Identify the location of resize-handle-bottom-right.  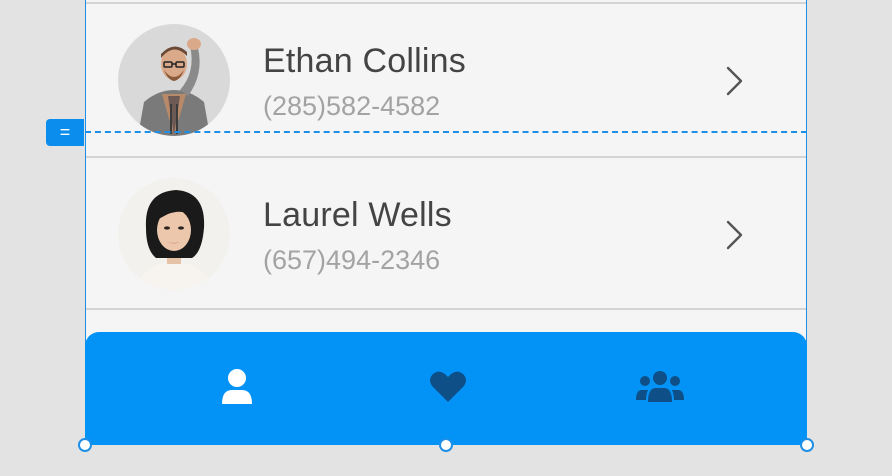
(807, 445).